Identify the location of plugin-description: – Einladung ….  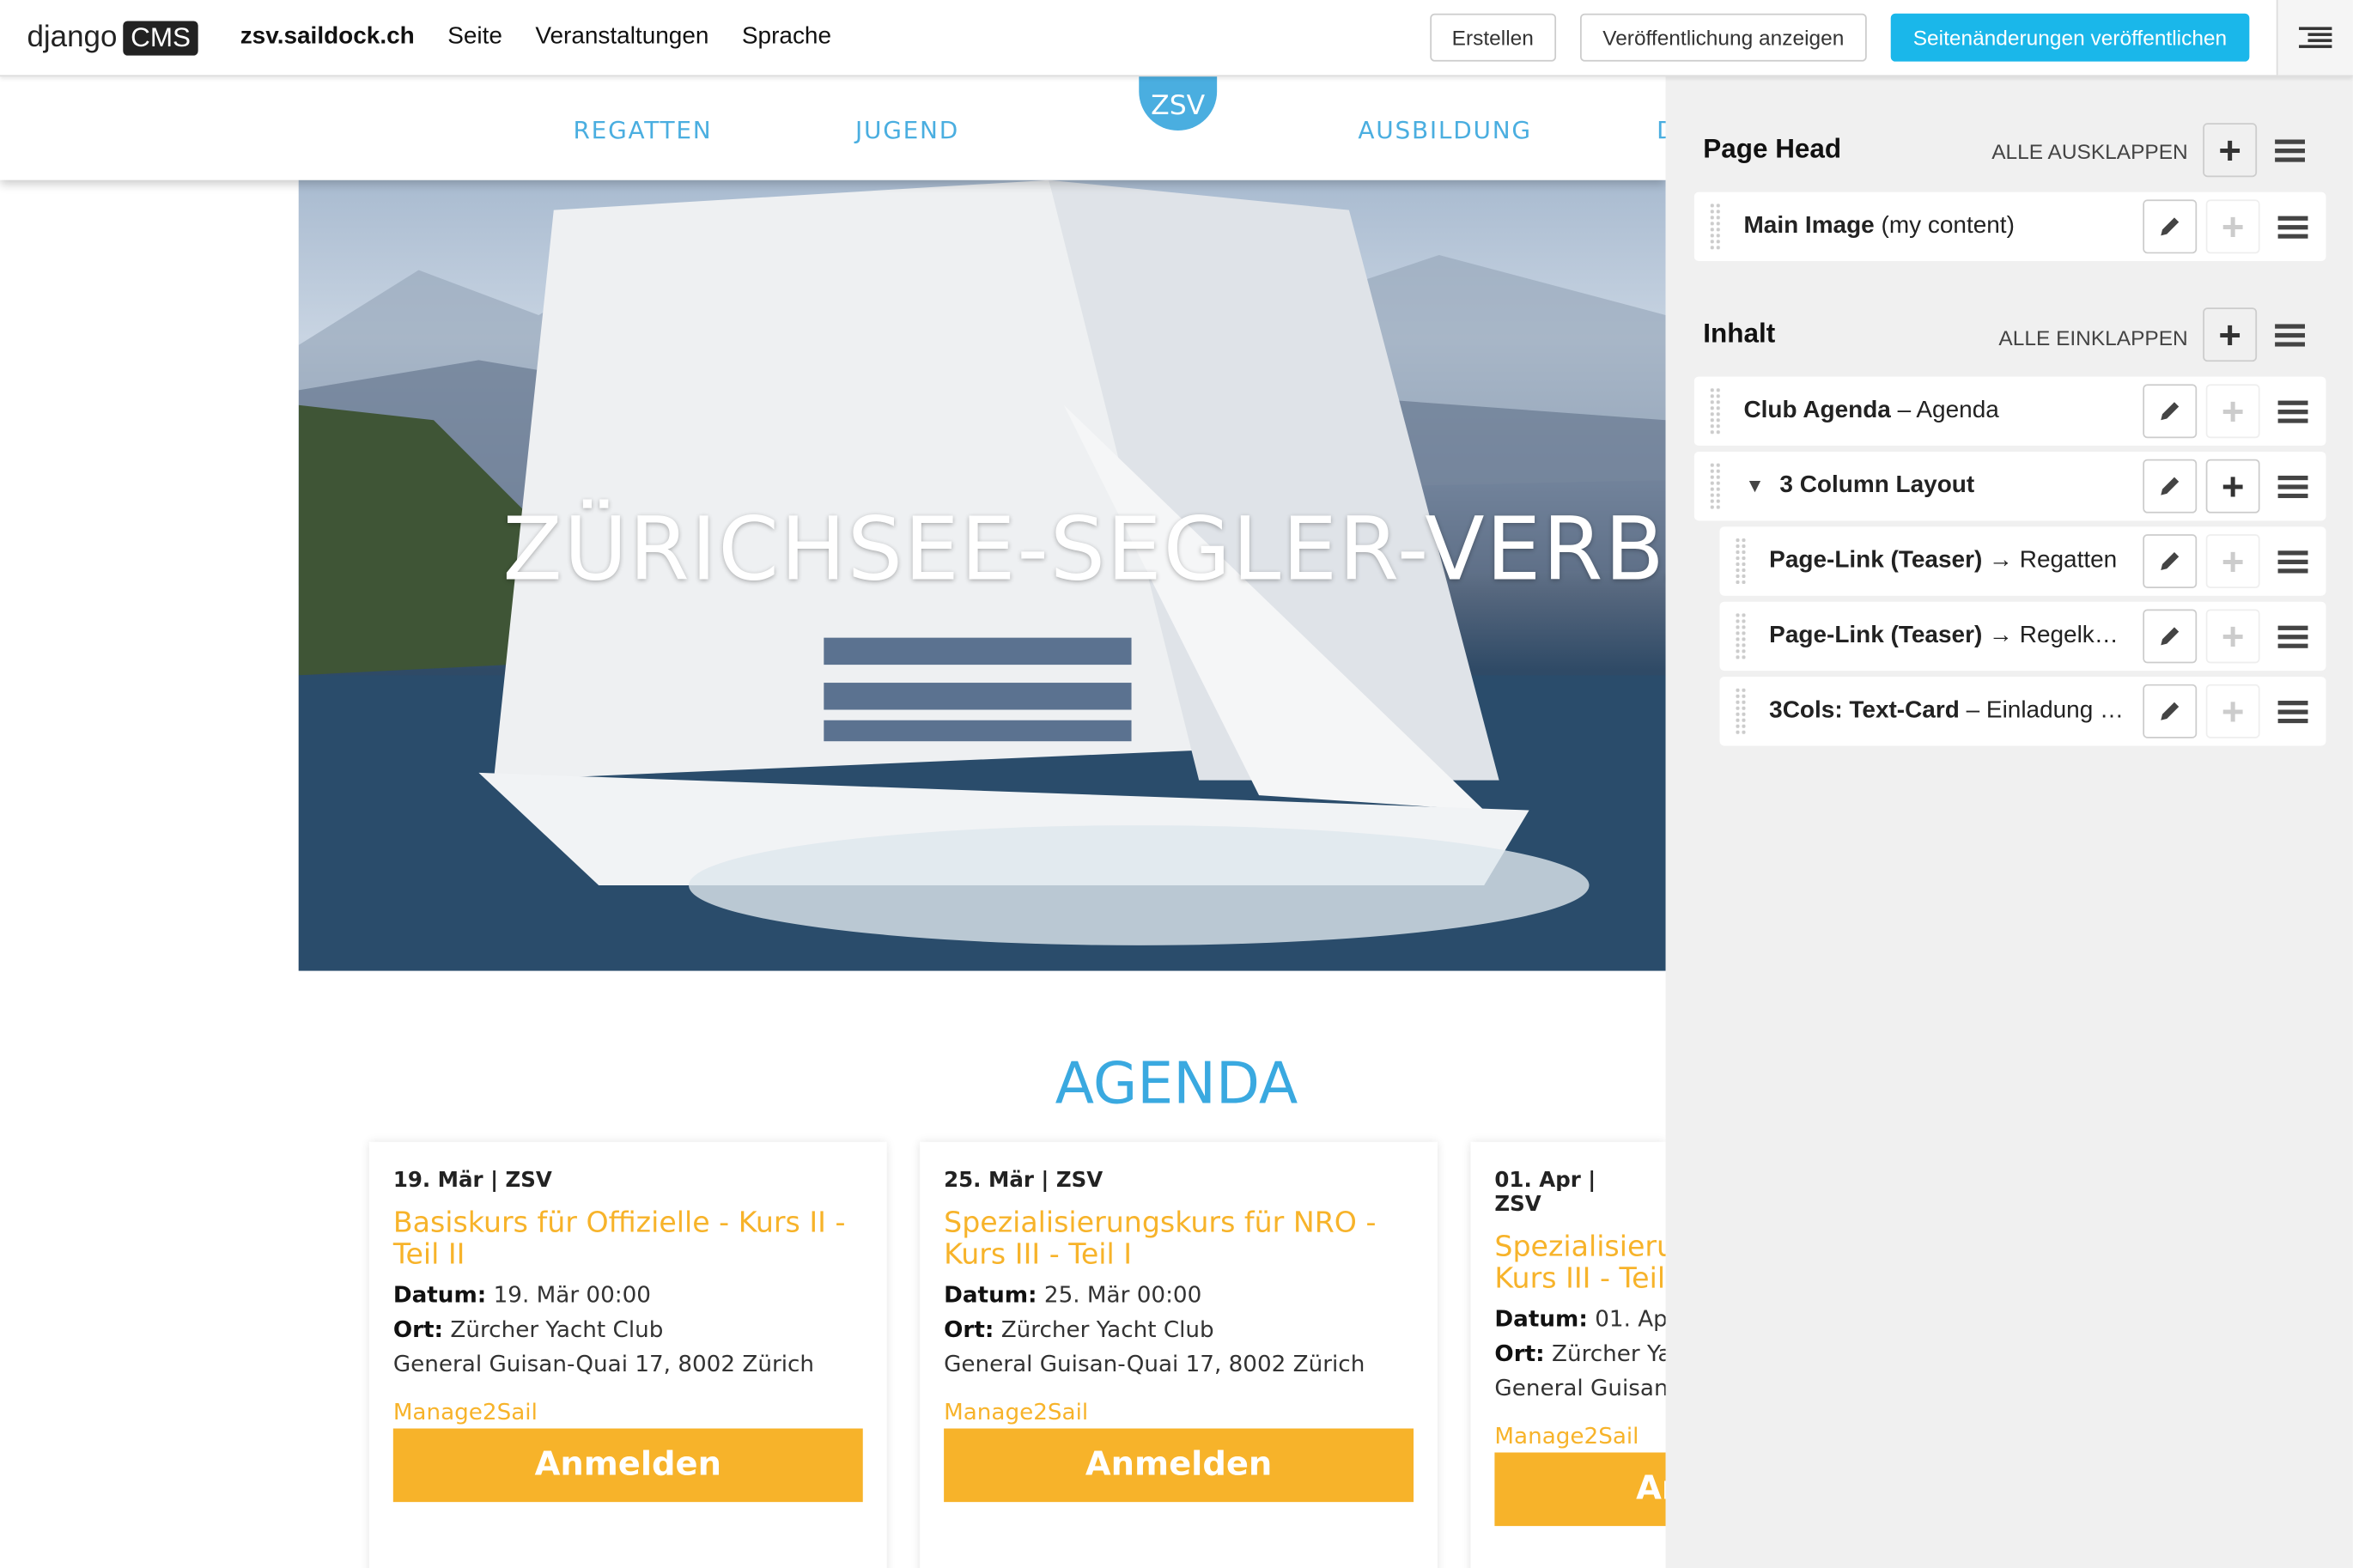
(2042, 710).